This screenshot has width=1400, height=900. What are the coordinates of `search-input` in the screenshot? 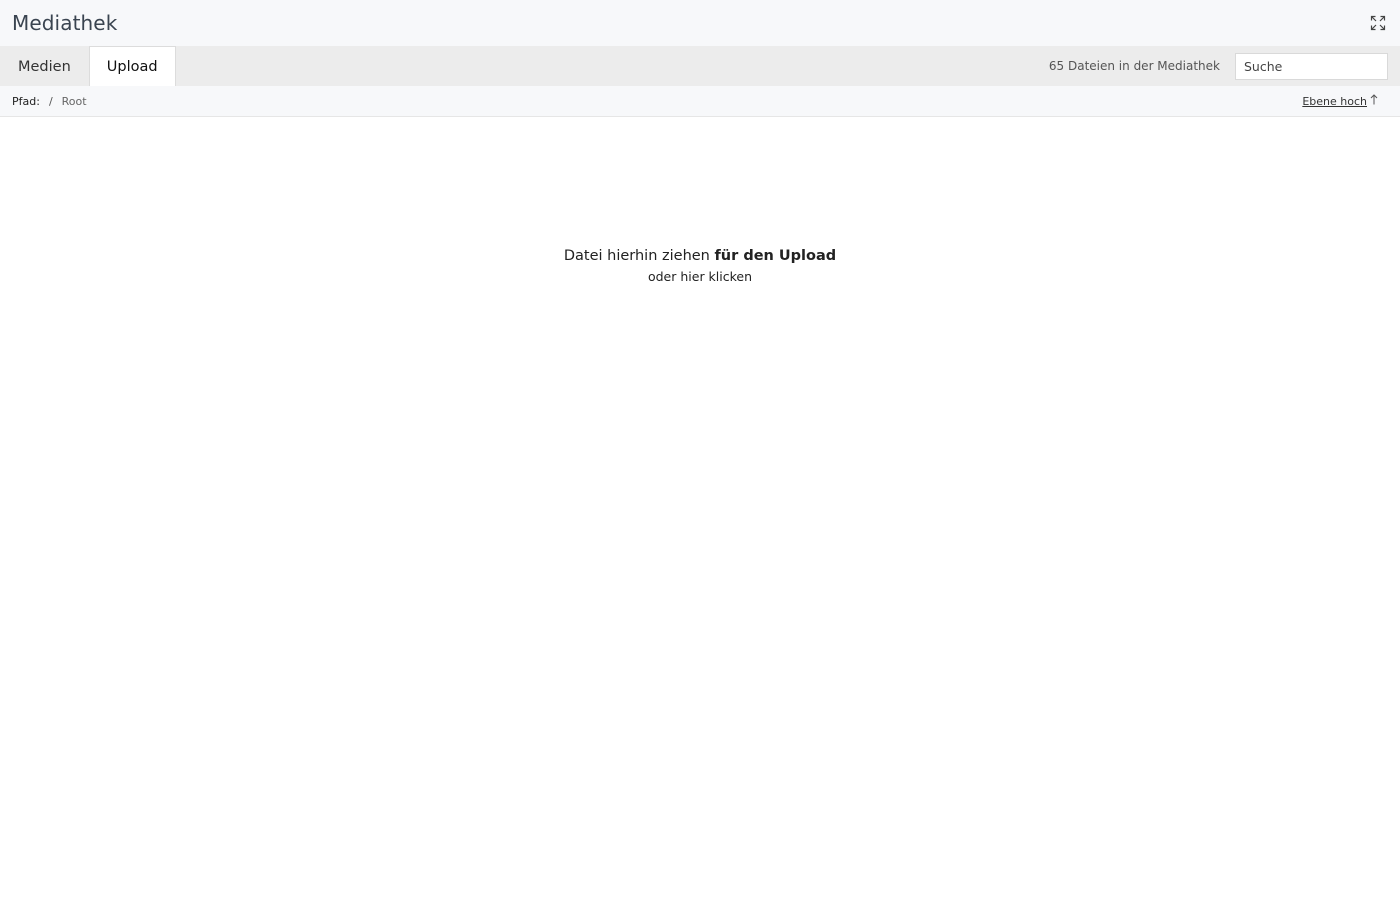 It's located at (1311, 66).